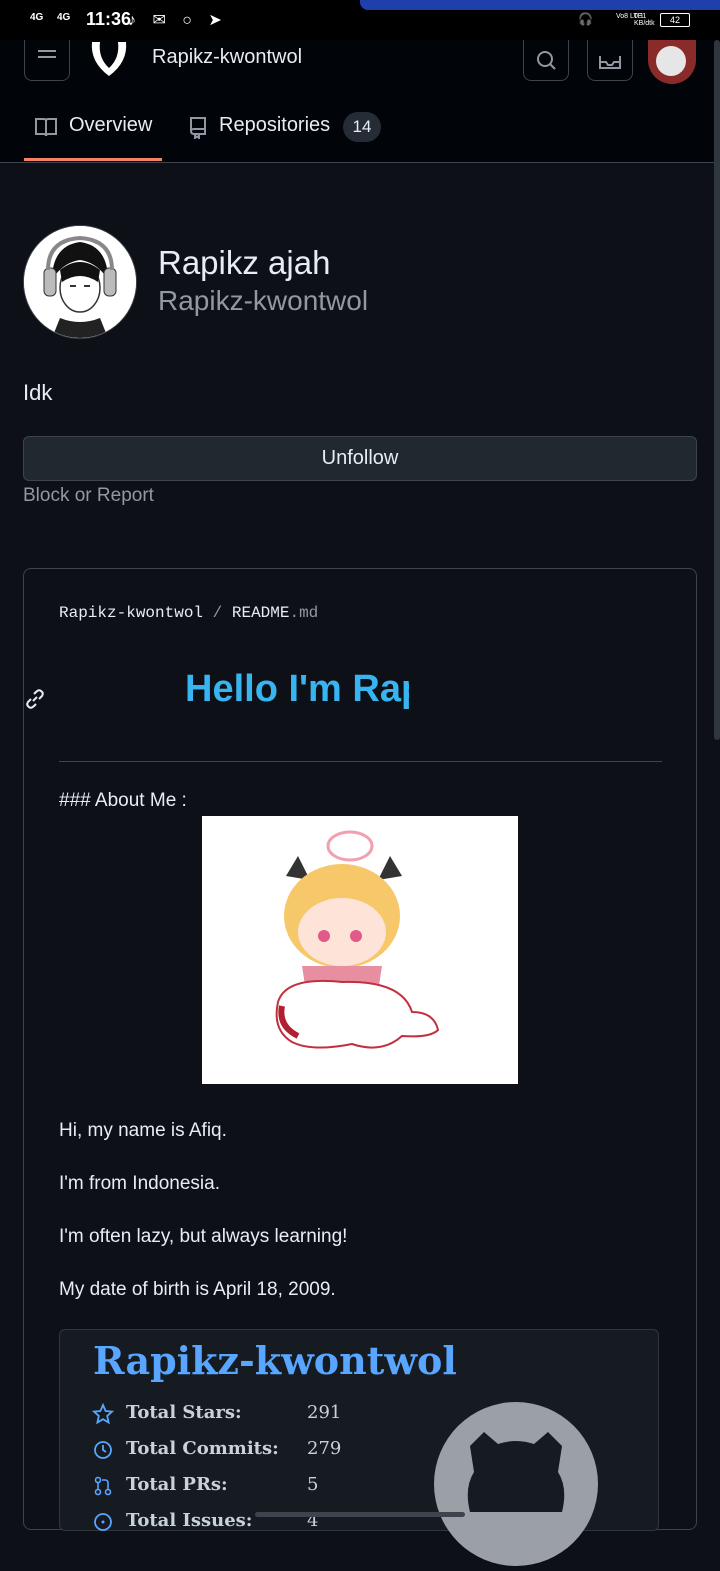  Describe the element at coordinates (297, 689) in the screenshot. I see `readme-typing-banner: Hello I'm Rapikz` at that location.